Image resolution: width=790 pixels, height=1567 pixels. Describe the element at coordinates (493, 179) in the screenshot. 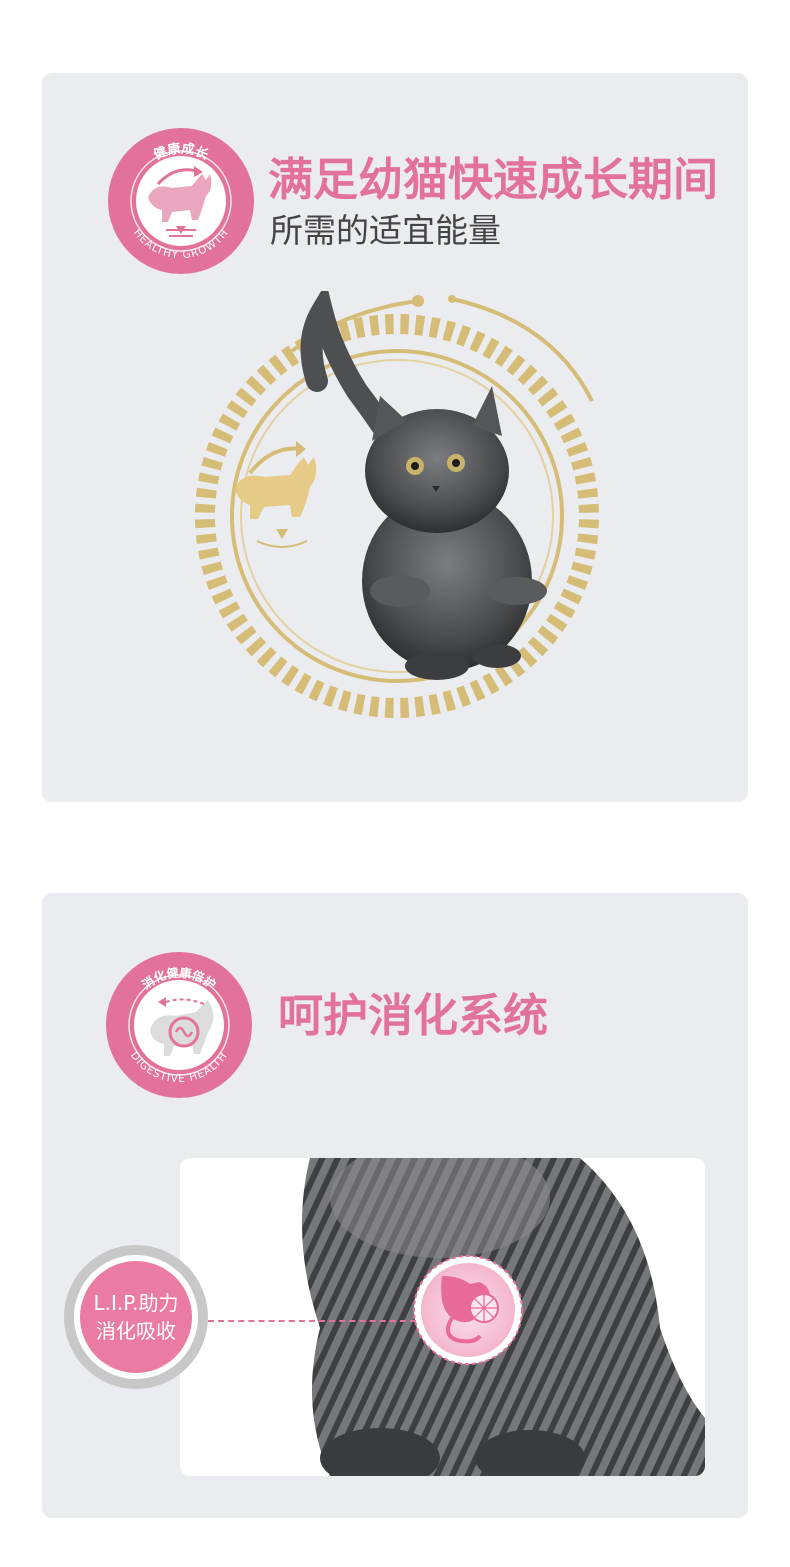

I see `growth-headline: 满足幼猫快速成长期间` at that location.